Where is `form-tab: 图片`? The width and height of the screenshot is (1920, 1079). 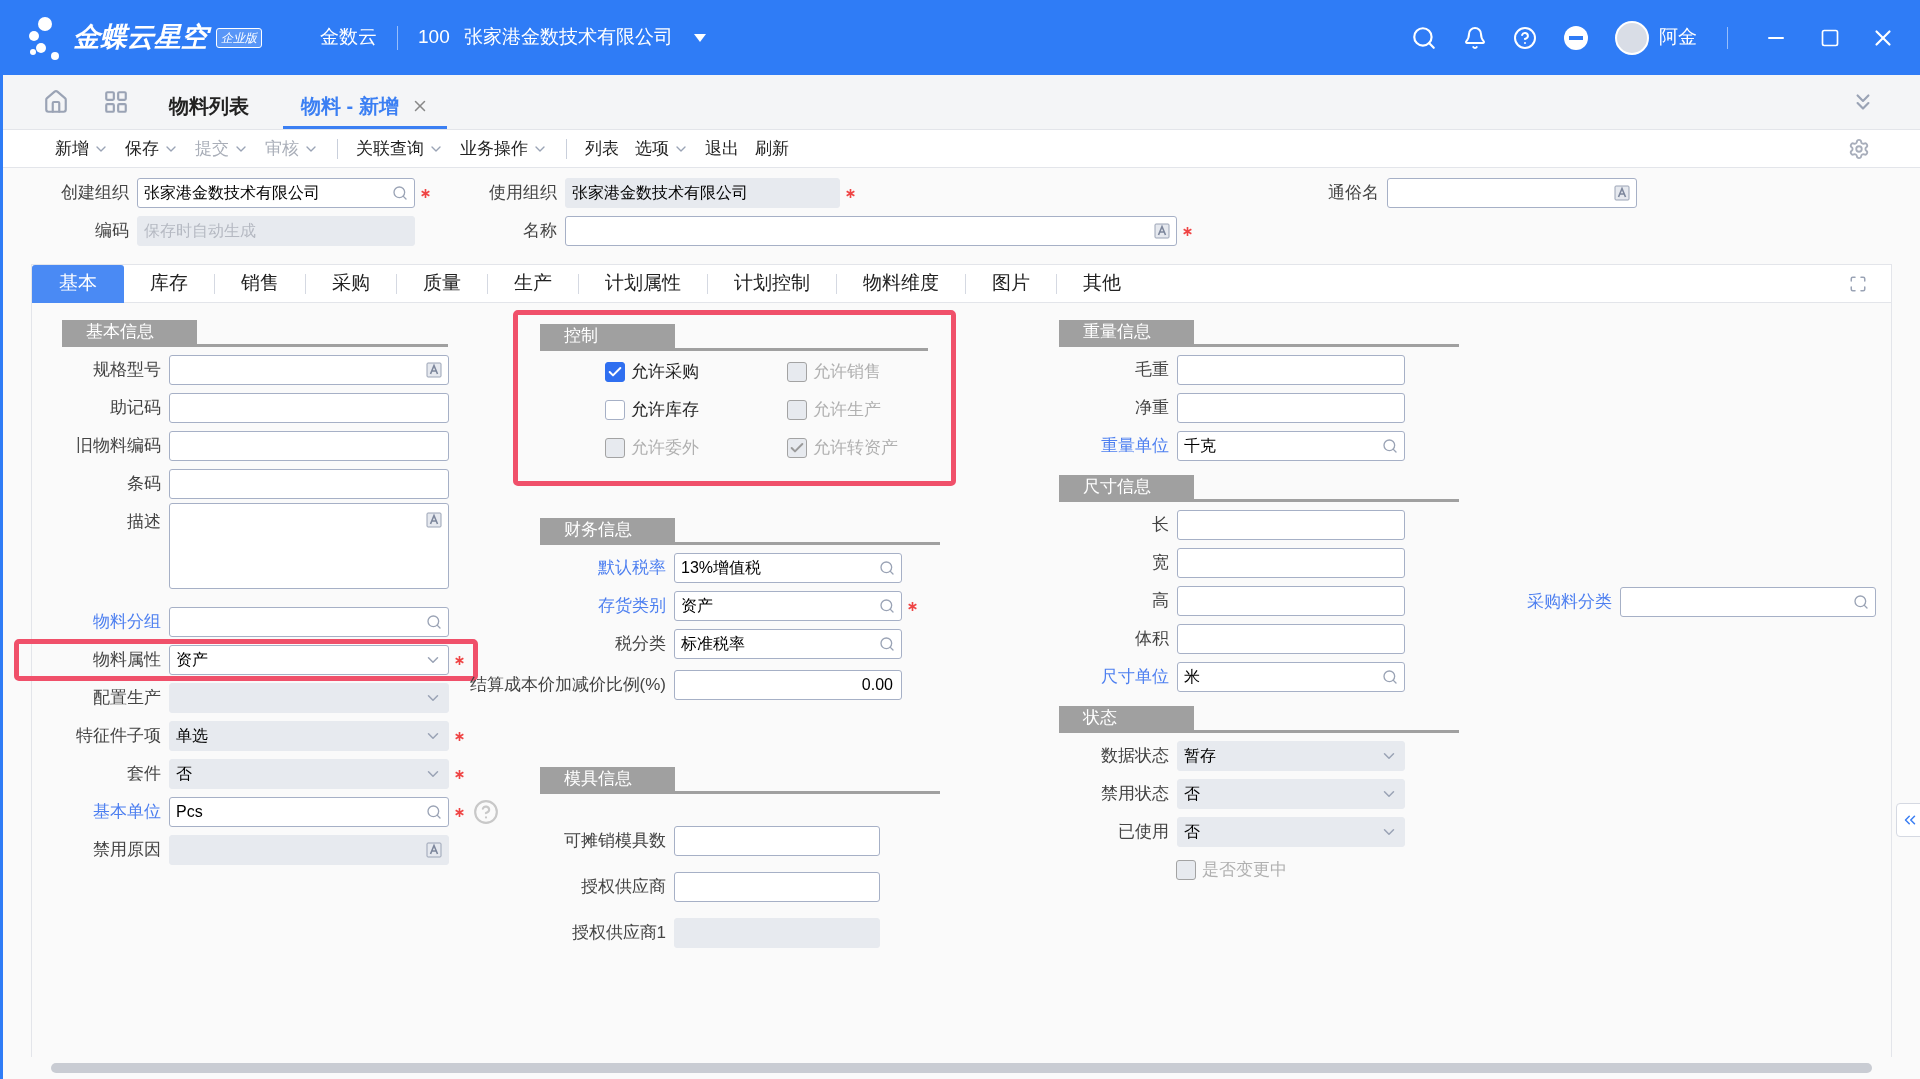 form-tab: 图片 is located at coordinates (1011, 283).